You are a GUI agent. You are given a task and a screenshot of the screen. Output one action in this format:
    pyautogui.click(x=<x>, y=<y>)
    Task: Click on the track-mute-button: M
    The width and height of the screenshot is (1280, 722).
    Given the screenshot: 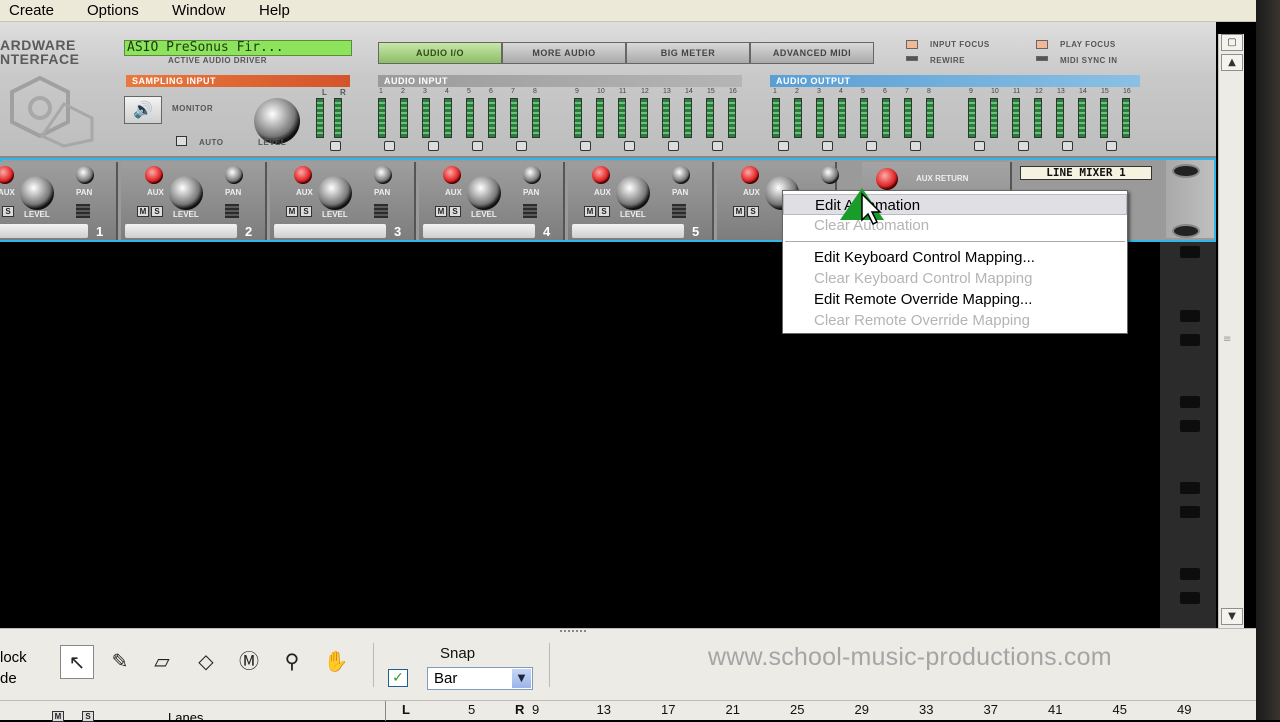 What is the action you would take?
    pyautogui.click(x=58, y=716)
    